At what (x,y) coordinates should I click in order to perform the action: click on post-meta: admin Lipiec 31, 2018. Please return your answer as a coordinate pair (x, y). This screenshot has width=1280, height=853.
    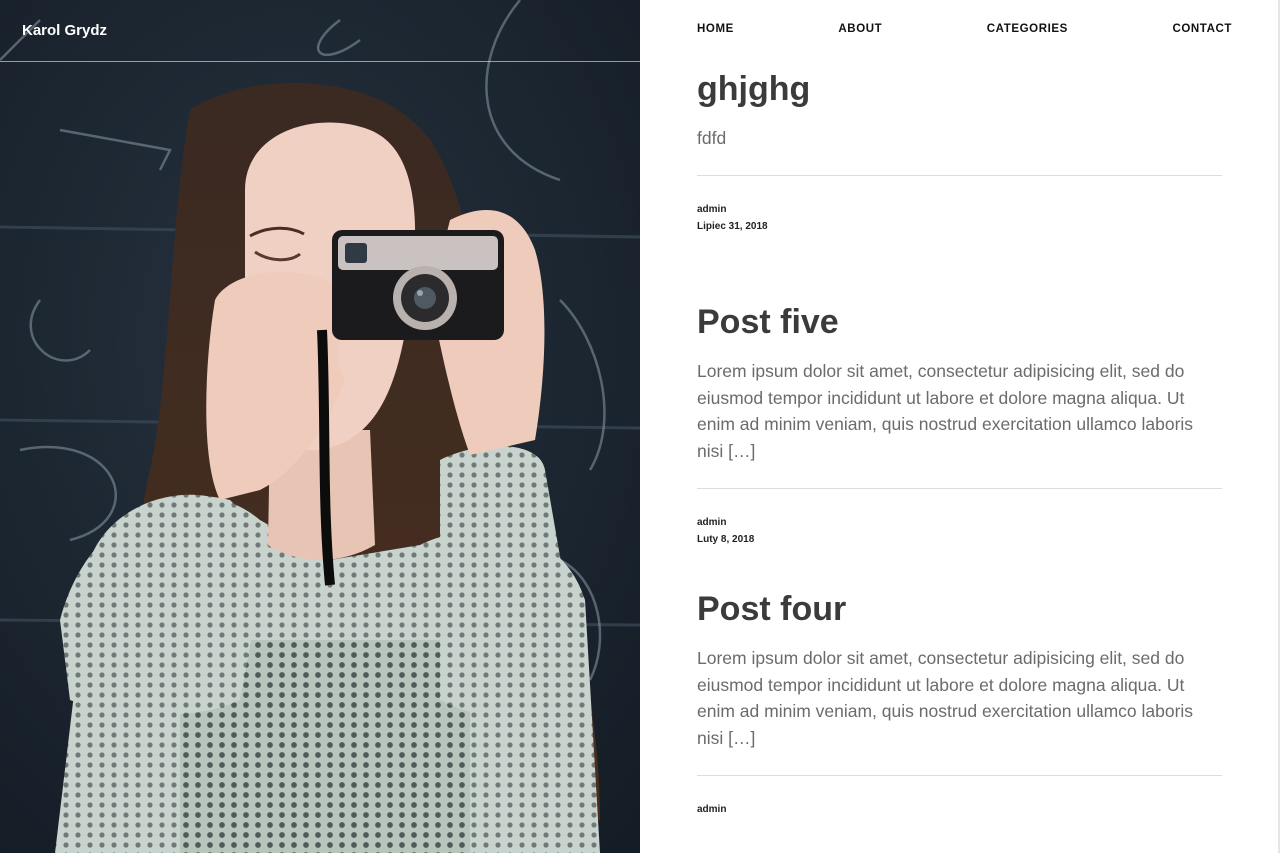
    Looking at the image, I should click on (959, 218).